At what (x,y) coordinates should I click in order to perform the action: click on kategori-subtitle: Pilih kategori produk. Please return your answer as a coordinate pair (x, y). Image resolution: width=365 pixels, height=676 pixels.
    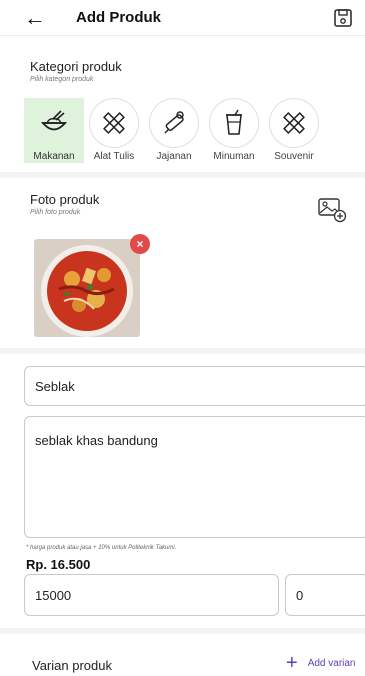
    Looking at the image, I should click on (62, 79).